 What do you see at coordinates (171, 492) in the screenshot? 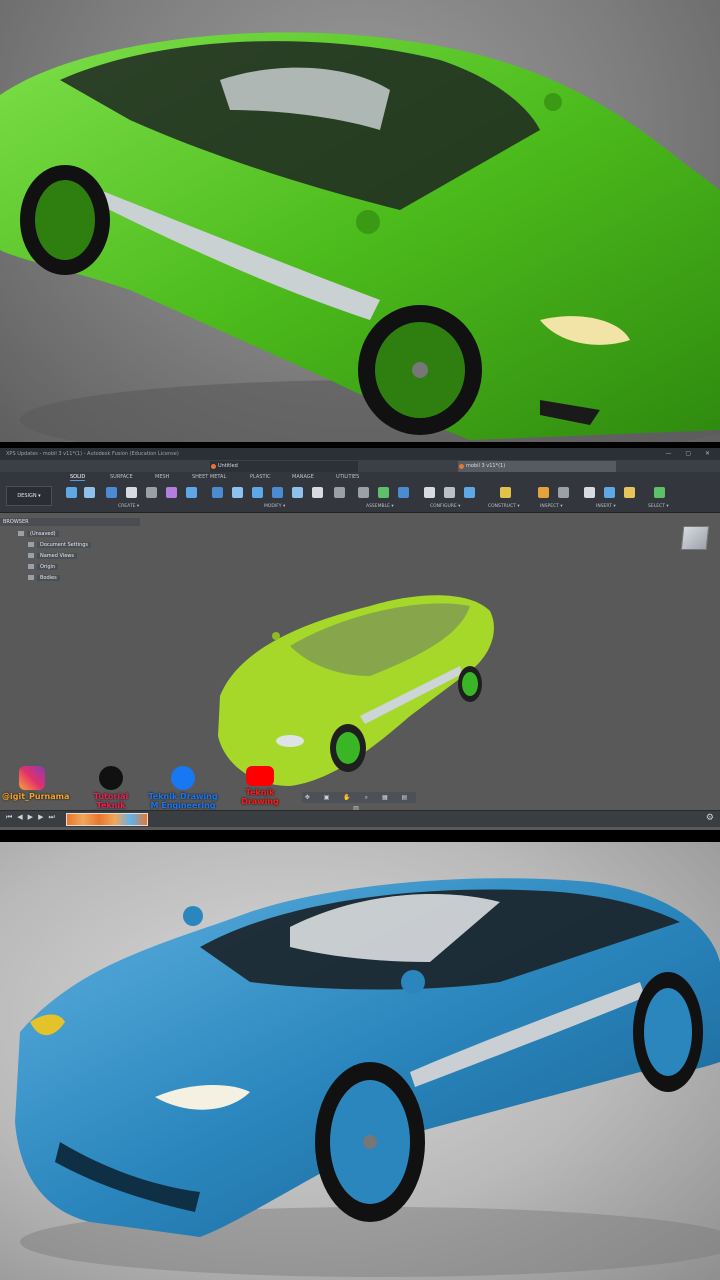
I see `form-icon` at bounding box center [171, 492].